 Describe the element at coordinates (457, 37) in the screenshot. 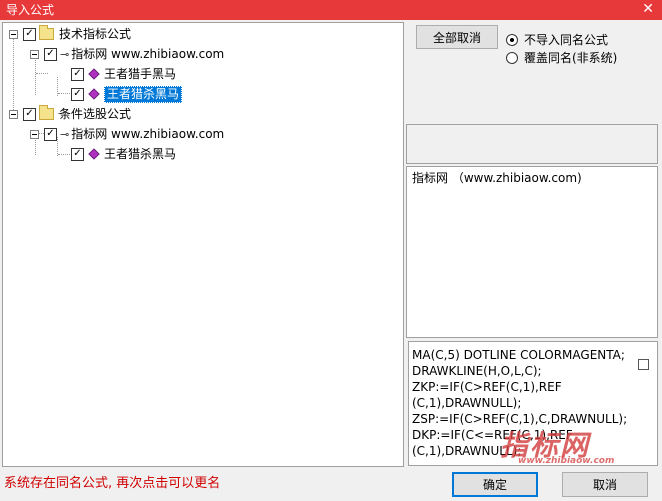

I see `cancel-all-button: 全部取消` at that location.